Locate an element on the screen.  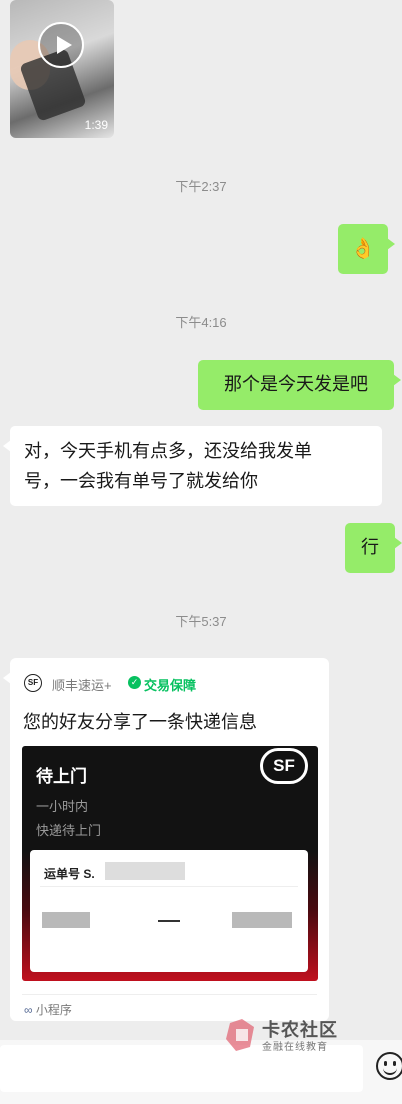
sf-brand-text: SF is located at coordinates (284, 765).